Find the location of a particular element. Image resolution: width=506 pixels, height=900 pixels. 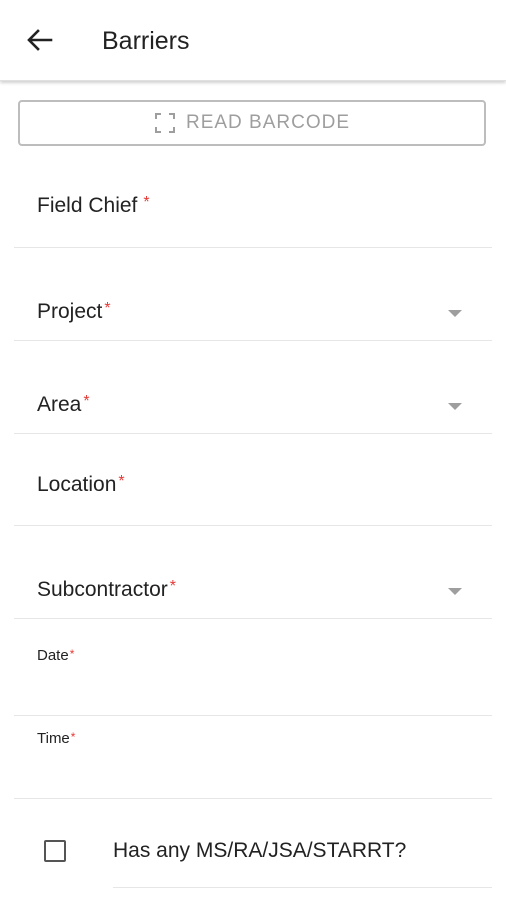

scan-frame-icon is located at coordinates (164, 123).